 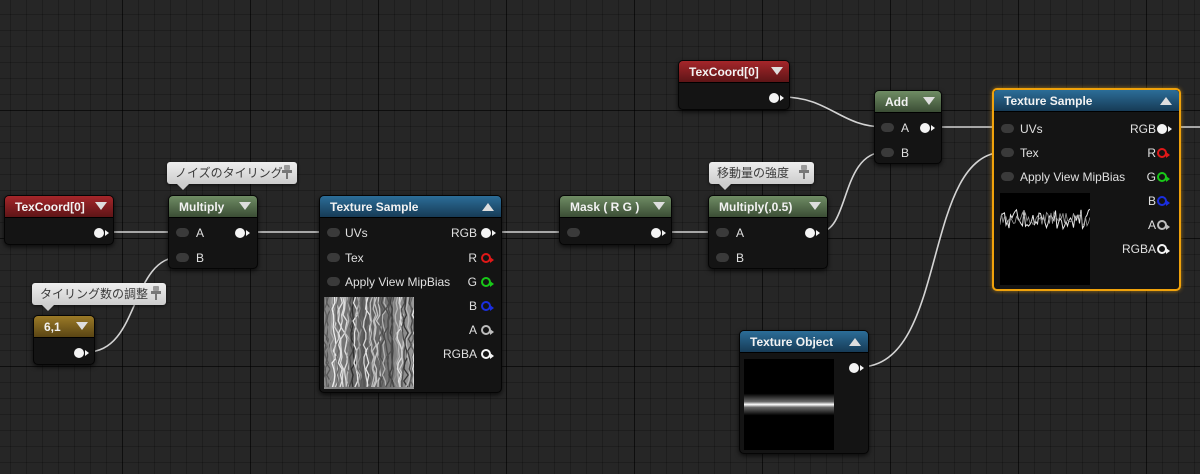 I want to click on node-header: Add, so click(x=908, y=102).